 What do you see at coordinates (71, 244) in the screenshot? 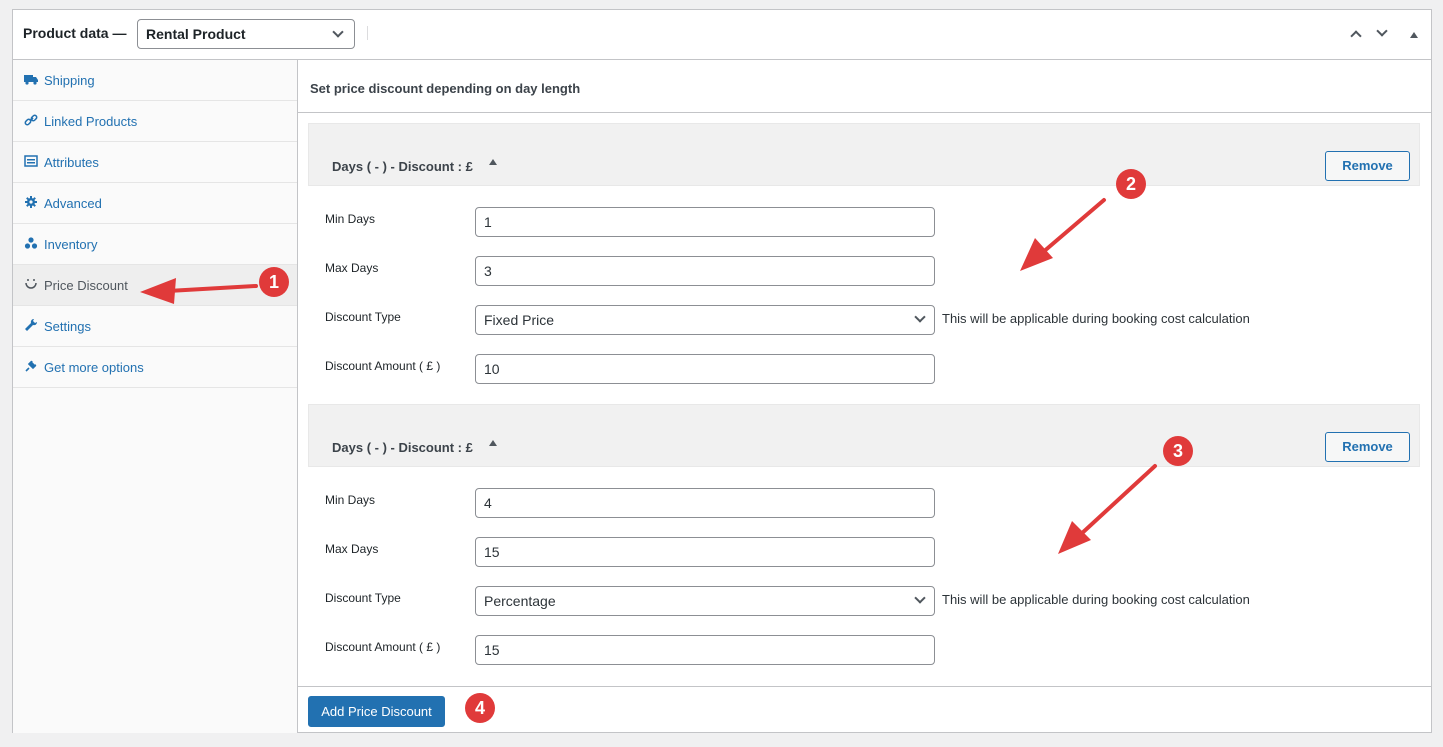
I see `tab-label: Inventory` at bounding box center [71, 244].